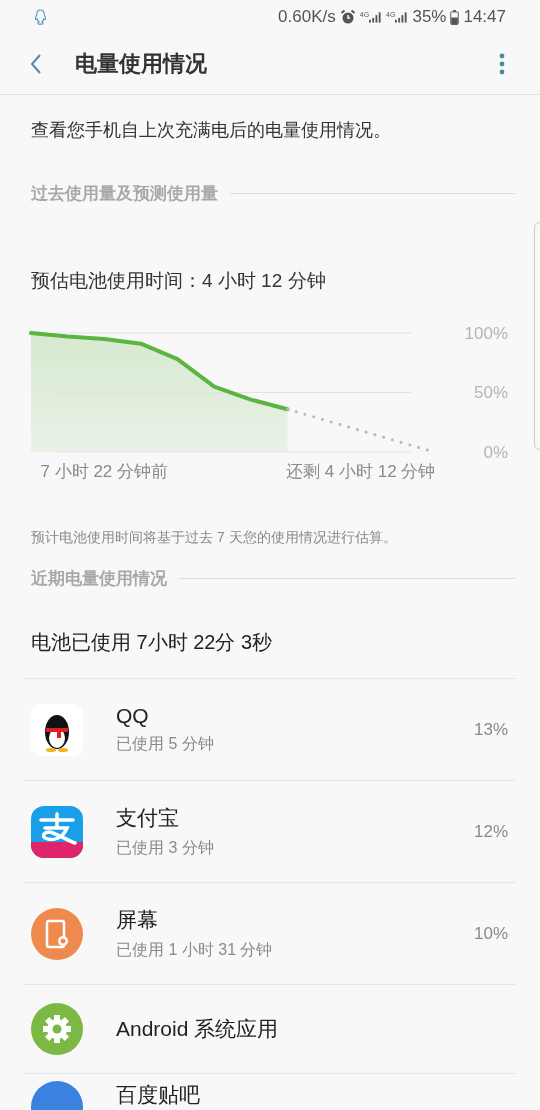 Image resolution: width=540 pixels, height=1110 pixels. What do you see at coordinates (490, 831) in the screenshot?
I see `usage-percent: 12%` at bounding box center [490, 831].